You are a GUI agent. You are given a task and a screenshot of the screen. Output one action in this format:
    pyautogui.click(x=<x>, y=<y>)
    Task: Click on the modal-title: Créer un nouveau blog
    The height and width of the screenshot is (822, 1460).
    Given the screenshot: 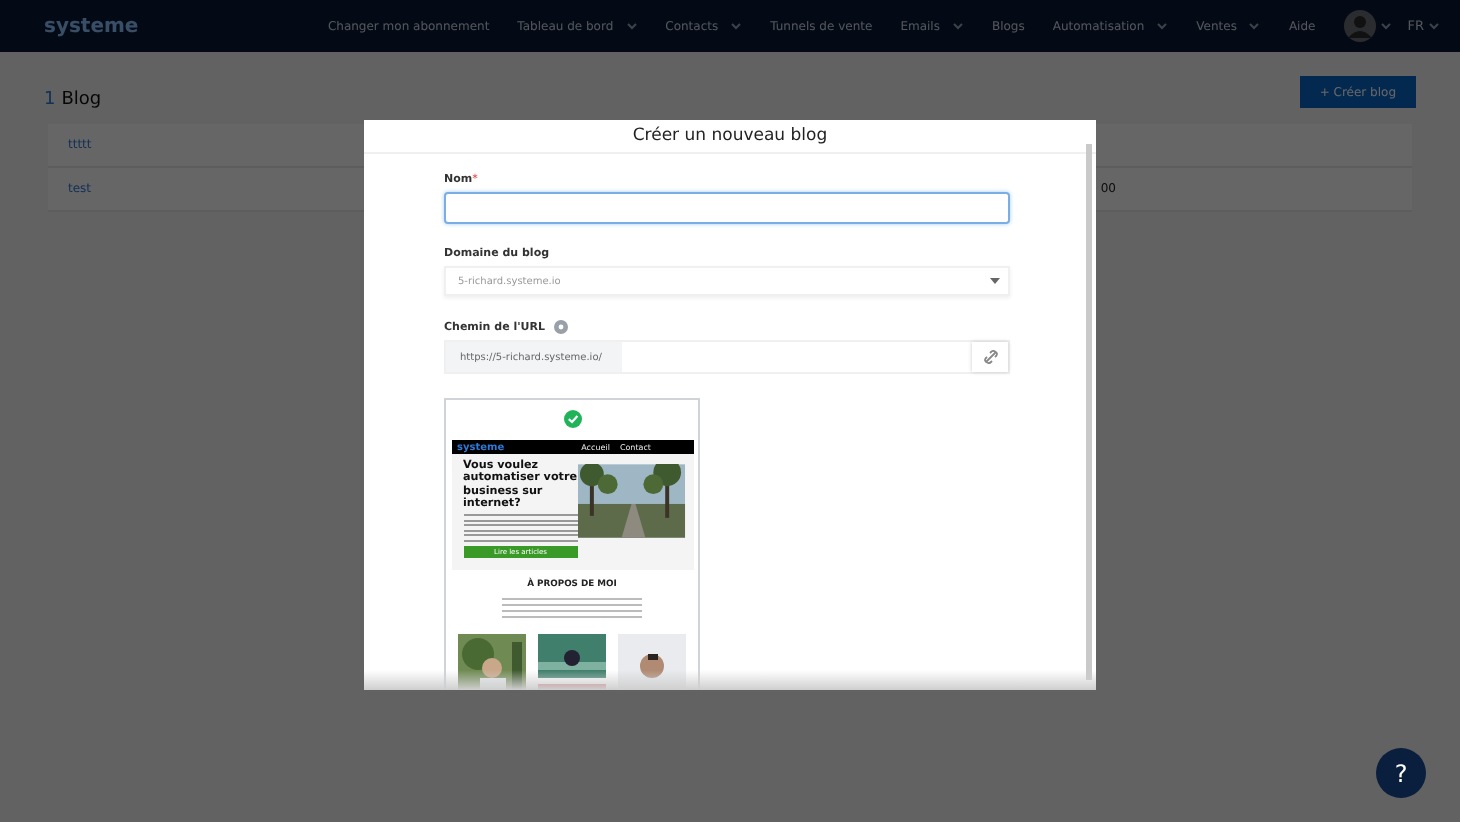 What is the action you would take?
    pyautogui.click(x=730, y=137)
    